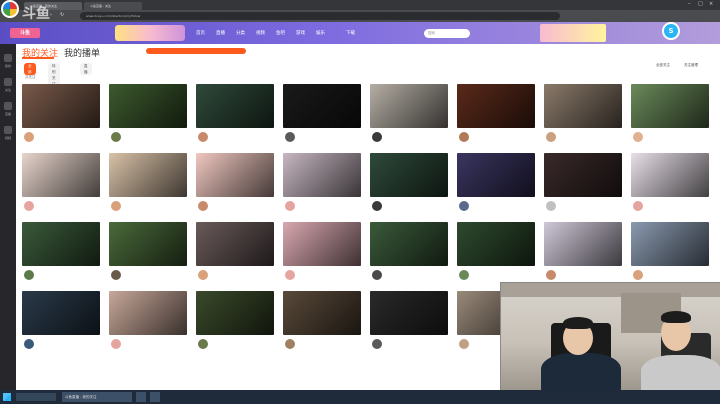  I want to click on site-logo: 斗鱼, so click(25, 33).